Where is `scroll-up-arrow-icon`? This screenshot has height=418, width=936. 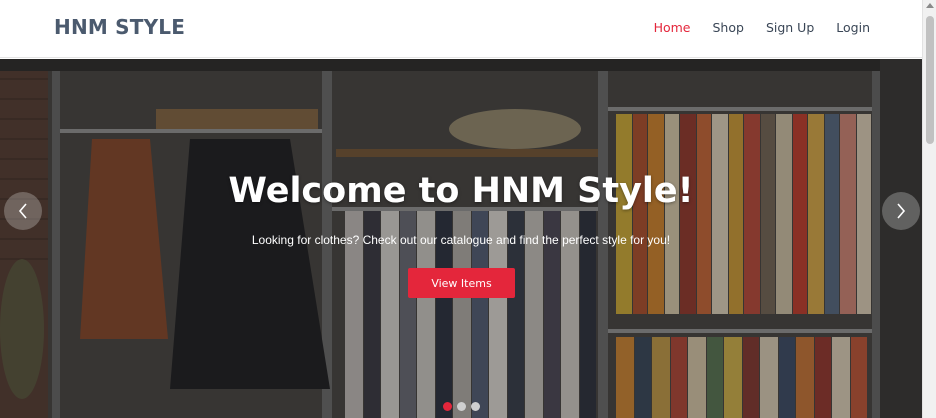
scroll-up-arrow-icon is located at coordinates (930, 5).